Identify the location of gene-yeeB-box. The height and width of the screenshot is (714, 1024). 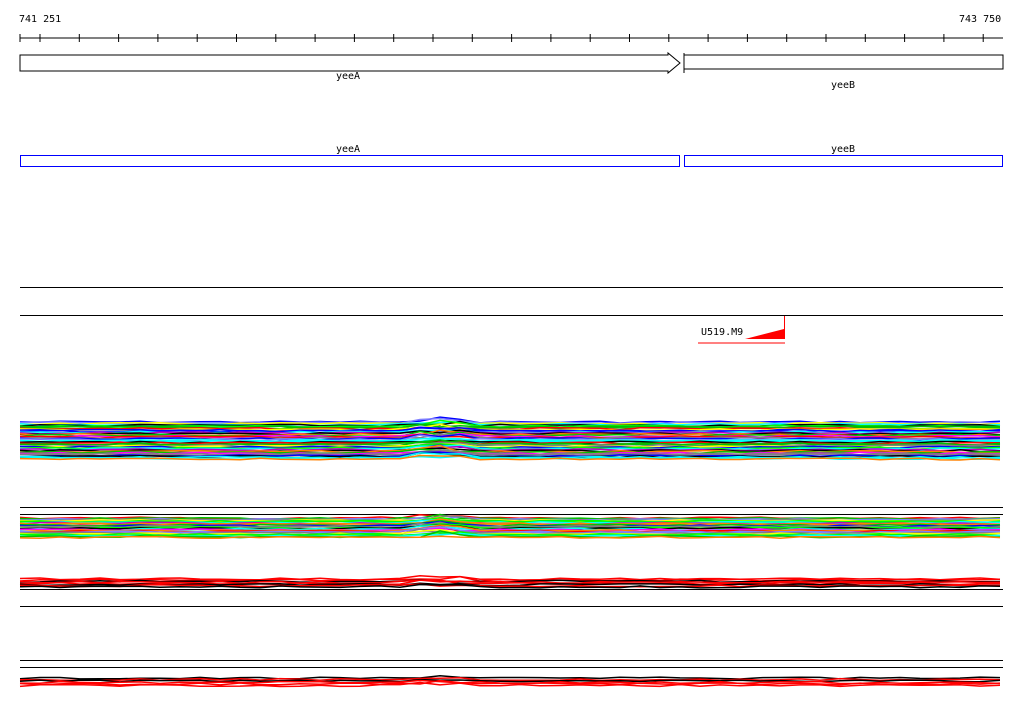
(843, 62).